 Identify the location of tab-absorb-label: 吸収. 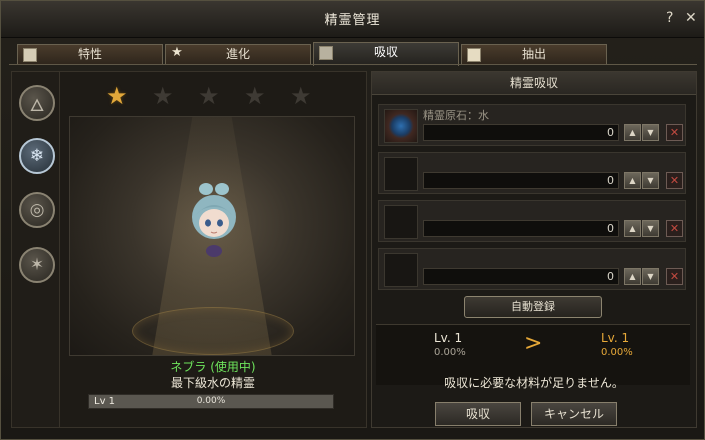
(385, 52).